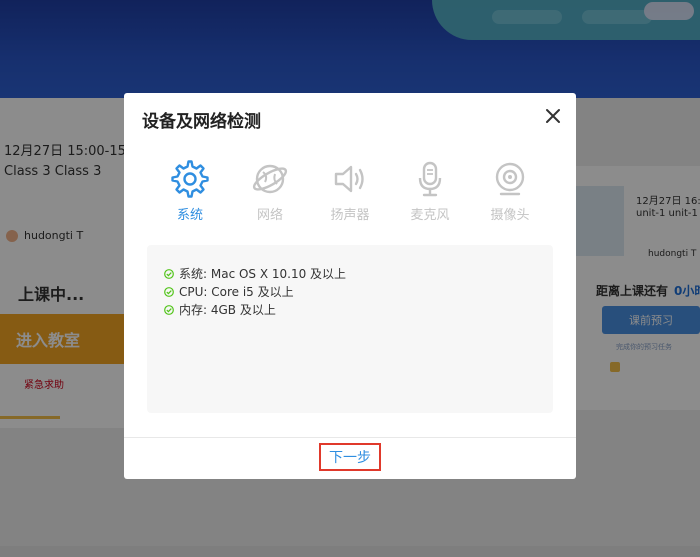 The image size is (700, 557). I want to click on step-label: 网络, so click(269, 215).